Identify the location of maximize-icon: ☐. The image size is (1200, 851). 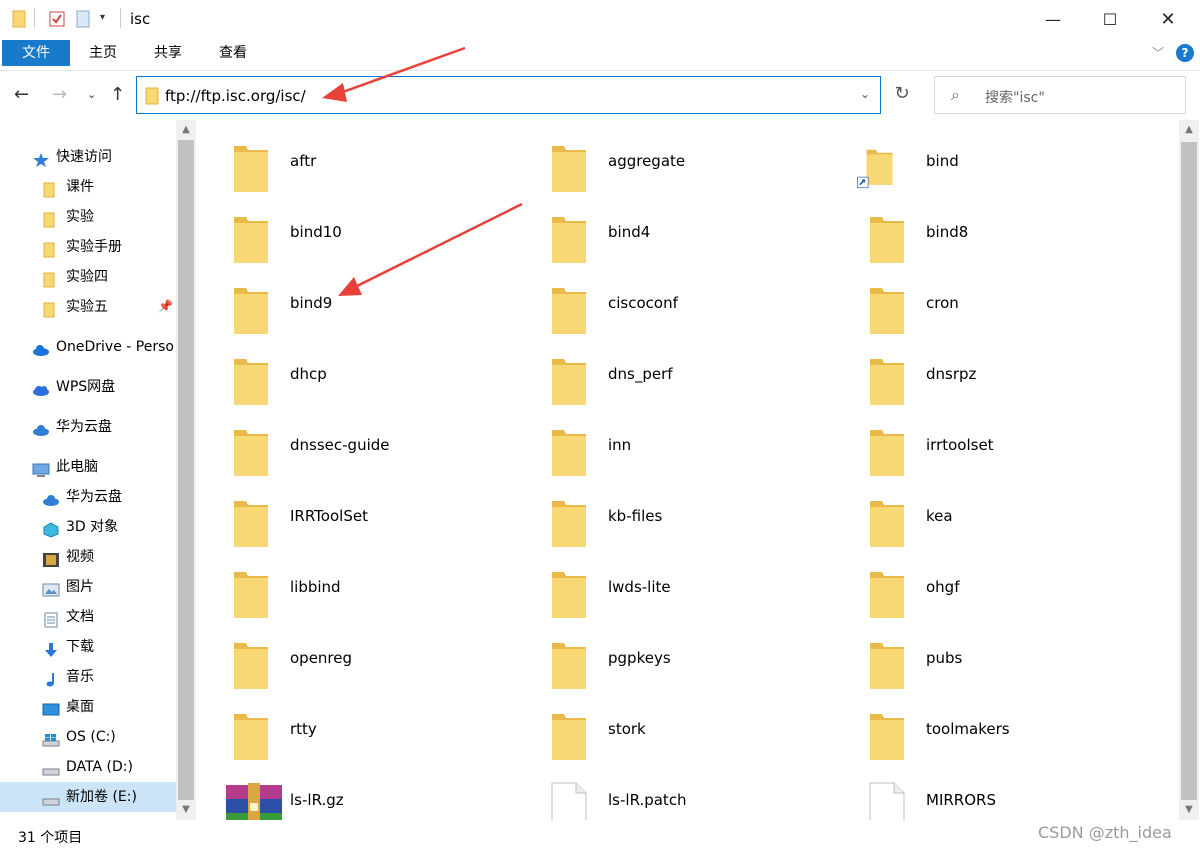
(1110, 19).